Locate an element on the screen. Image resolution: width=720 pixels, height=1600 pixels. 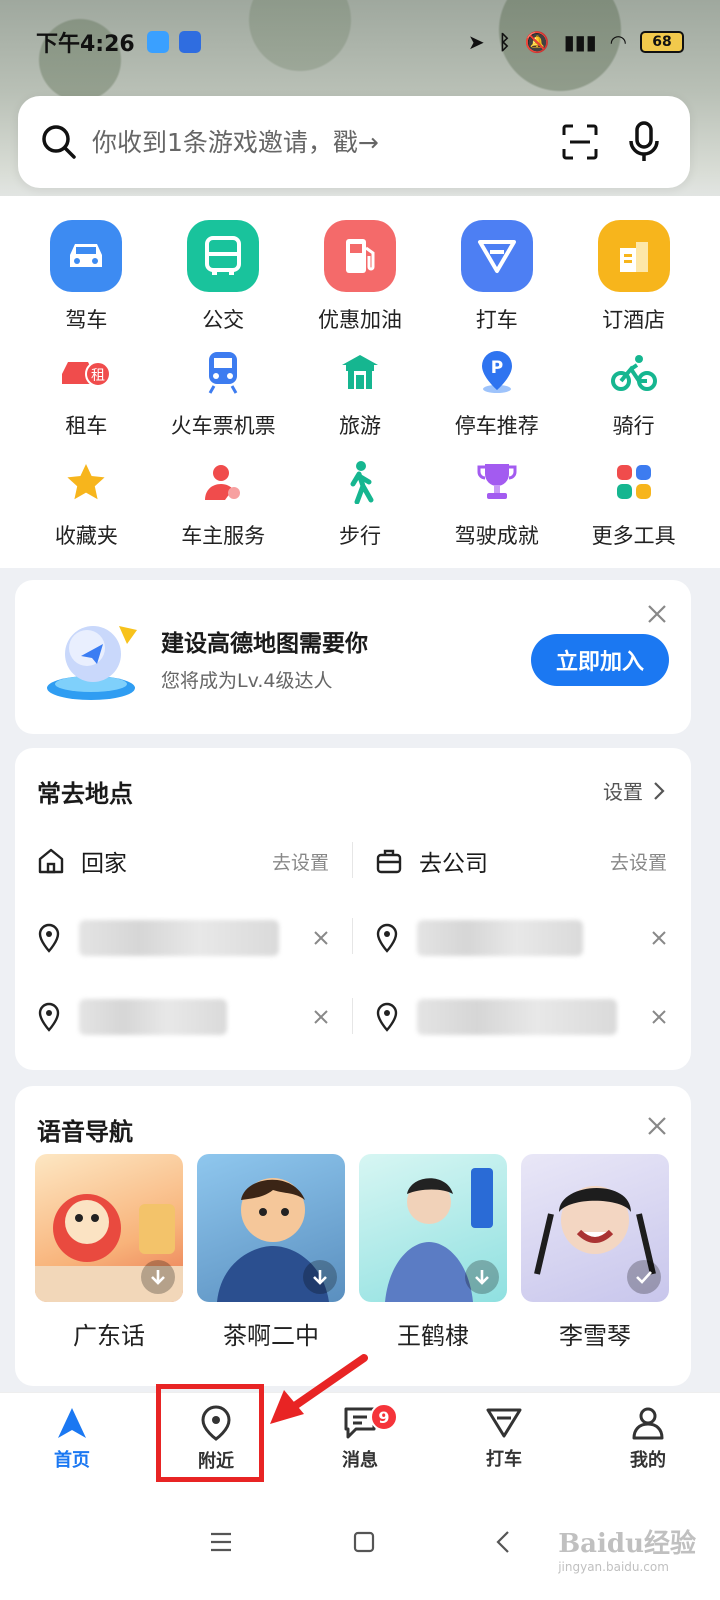
tool-bus: 公交 is located at coordinates (223, 277).